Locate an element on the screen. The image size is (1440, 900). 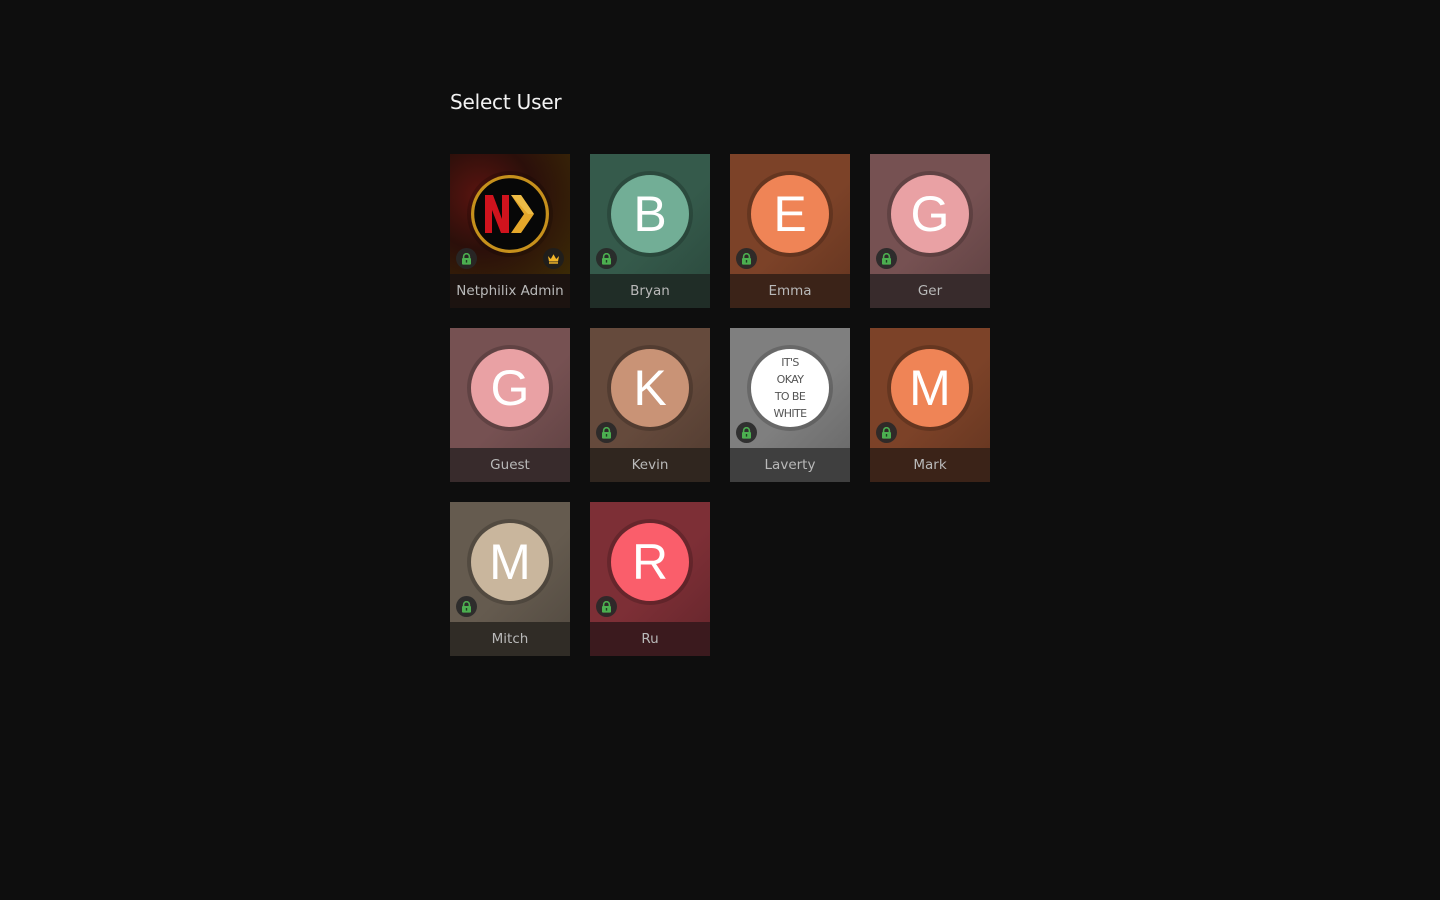
avatar-text-line: OKAY is located at coordinates (790, 379).